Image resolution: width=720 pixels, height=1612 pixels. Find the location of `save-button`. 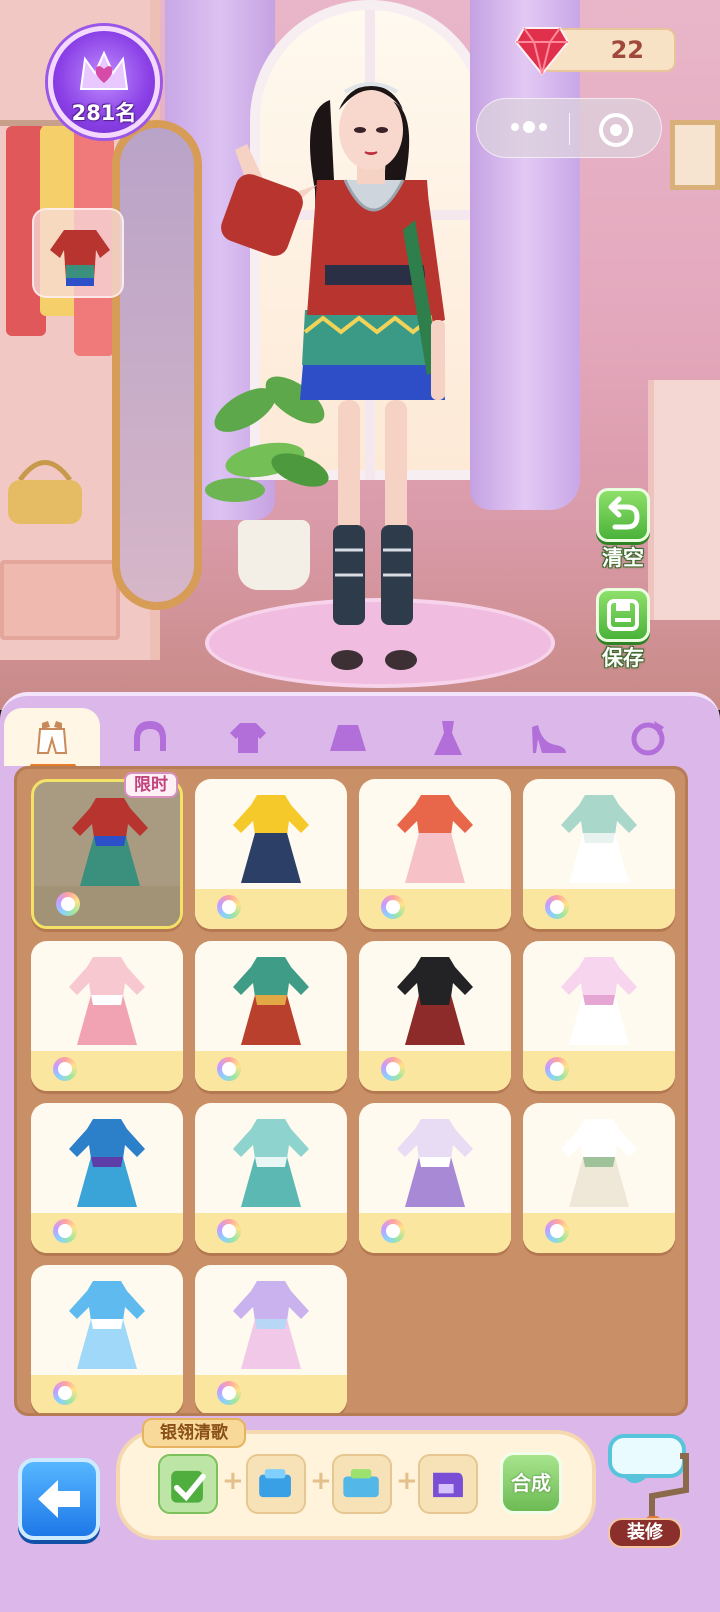

save-button is located at coordinates (623, 615).